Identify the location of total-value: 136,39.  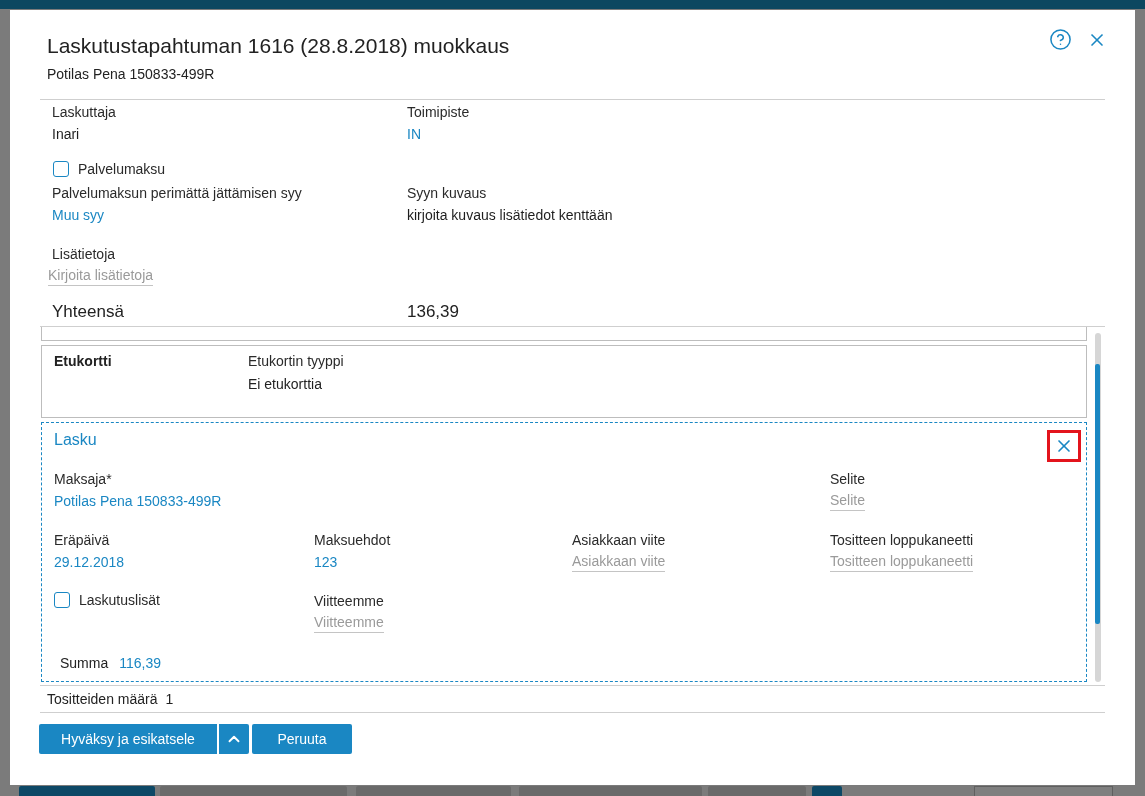
(433, 312).